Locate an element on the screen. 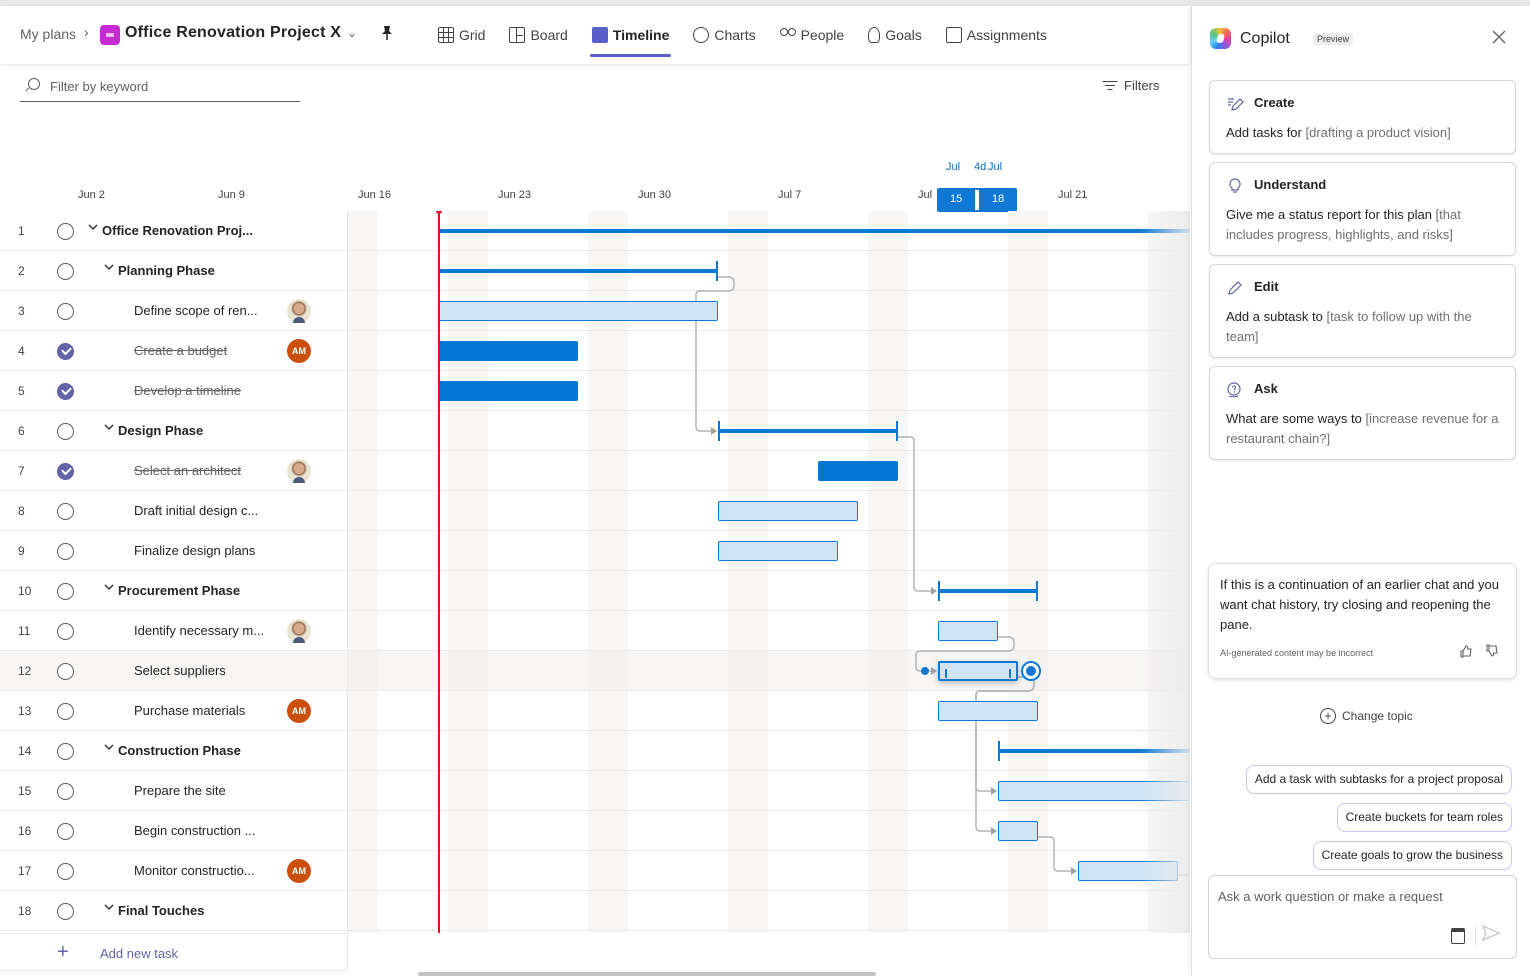  task-row: 15 Prepare the site is located at coordinates (174, 791).